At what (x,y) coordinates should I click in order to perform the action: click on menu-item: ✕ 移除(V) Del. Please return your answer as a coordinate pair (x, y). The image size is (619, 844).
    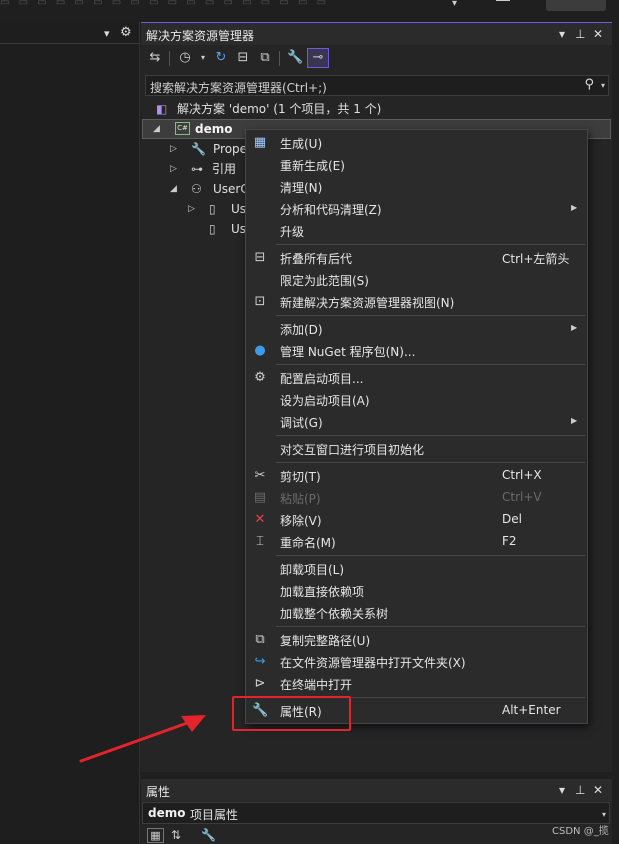
    Looking at the image, I should click on (416, 520).